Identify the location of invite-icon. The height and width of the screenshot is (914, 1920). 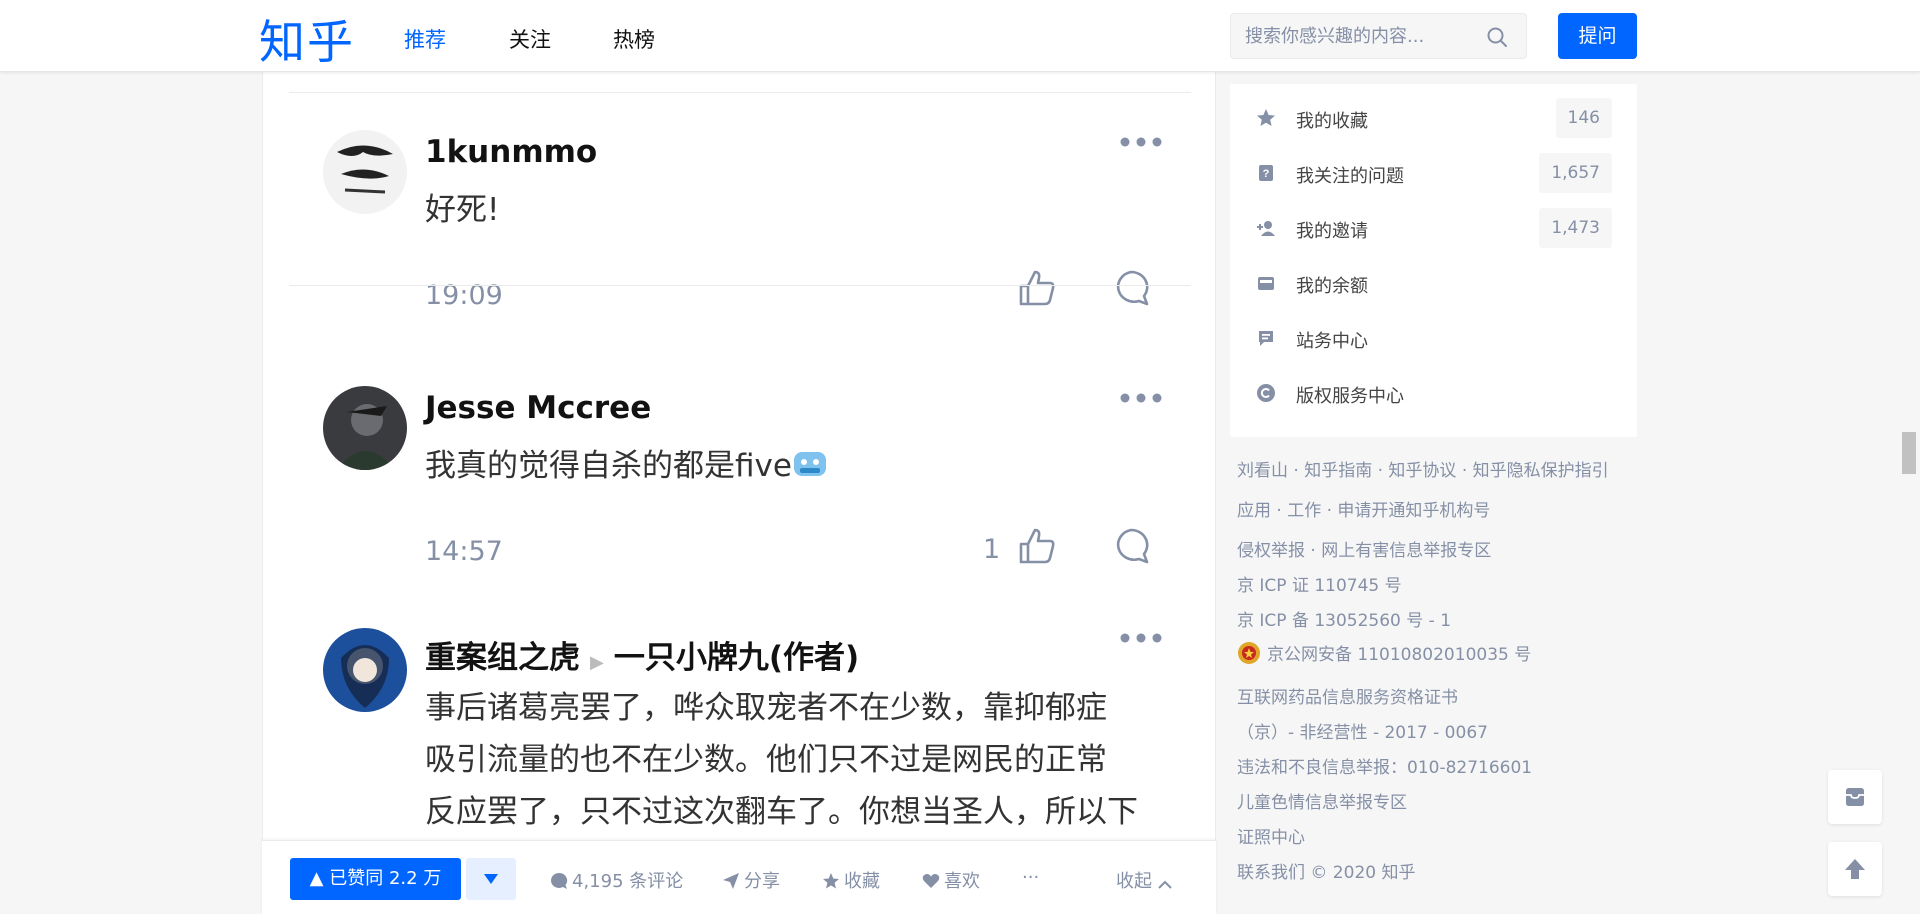
(1266, 228).